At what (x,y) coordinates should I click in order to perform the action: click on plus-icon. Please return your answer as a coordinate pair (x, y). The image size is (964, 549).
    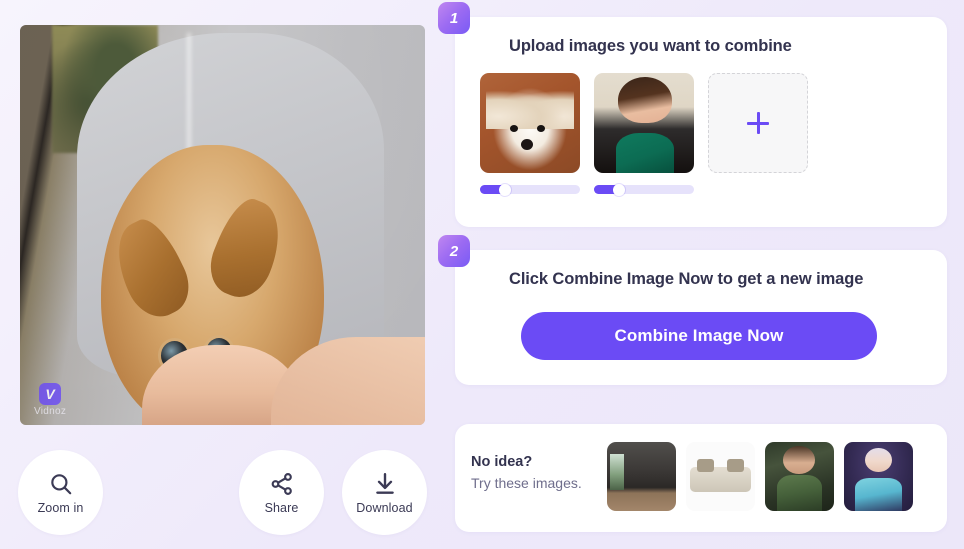
    Looking at the image, I should click on (758, 123).